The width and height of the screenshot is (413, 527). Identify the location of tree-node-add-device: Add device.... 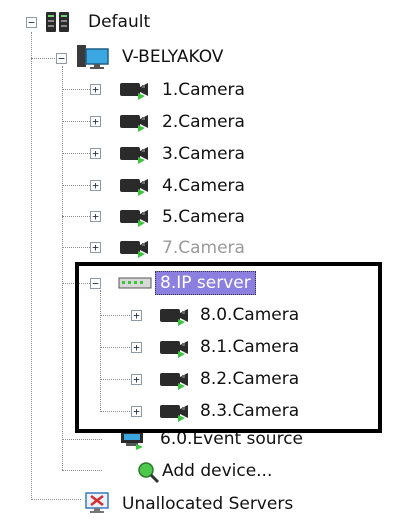
(180, 471).